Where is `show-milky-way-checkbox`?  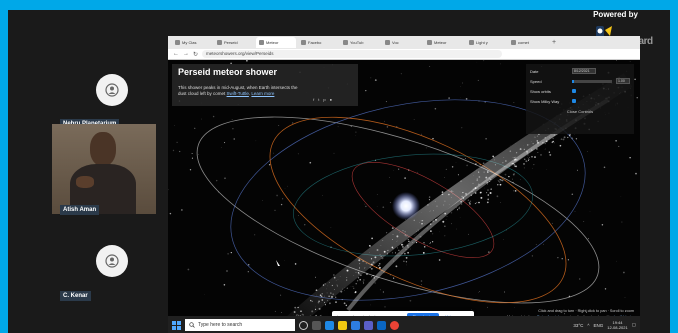
show-milky-way-checkbox is located at coordinates (574, 101).